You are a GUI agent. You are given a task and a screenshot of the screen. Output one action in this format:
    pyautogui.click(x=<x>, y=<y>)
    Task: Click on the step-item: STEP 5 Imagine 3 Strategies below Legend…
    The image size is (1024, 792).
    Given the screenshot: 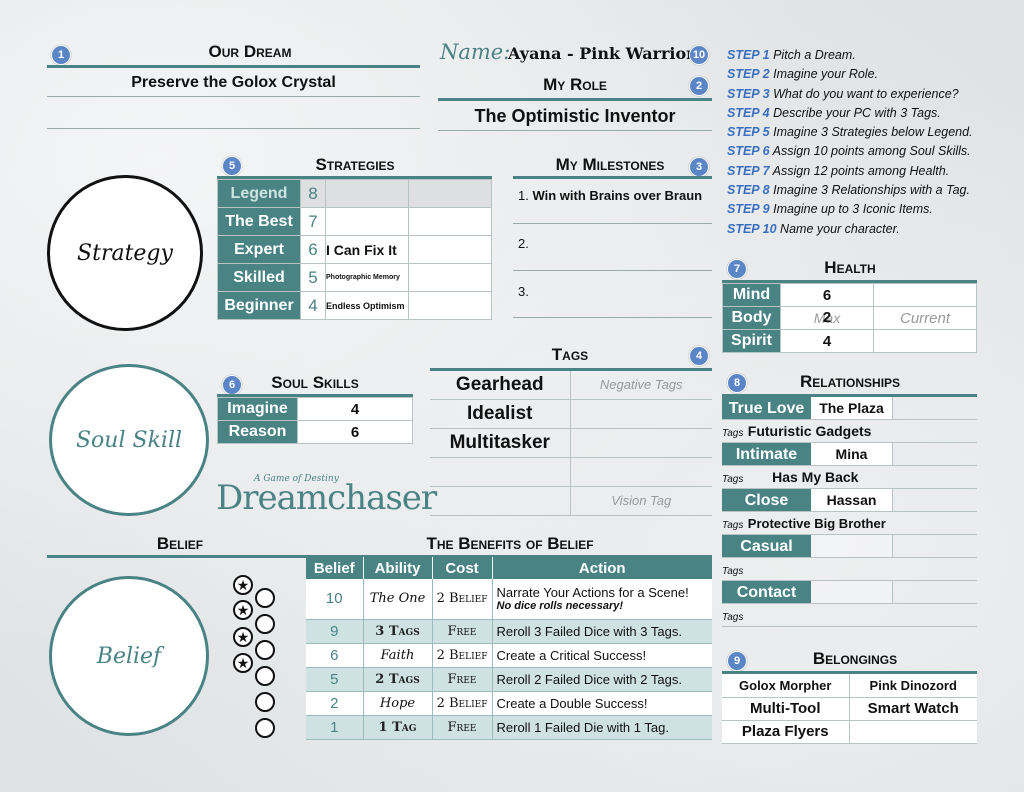 What is the action you would take?
    pyautogui.click(x=850, y=132)
    